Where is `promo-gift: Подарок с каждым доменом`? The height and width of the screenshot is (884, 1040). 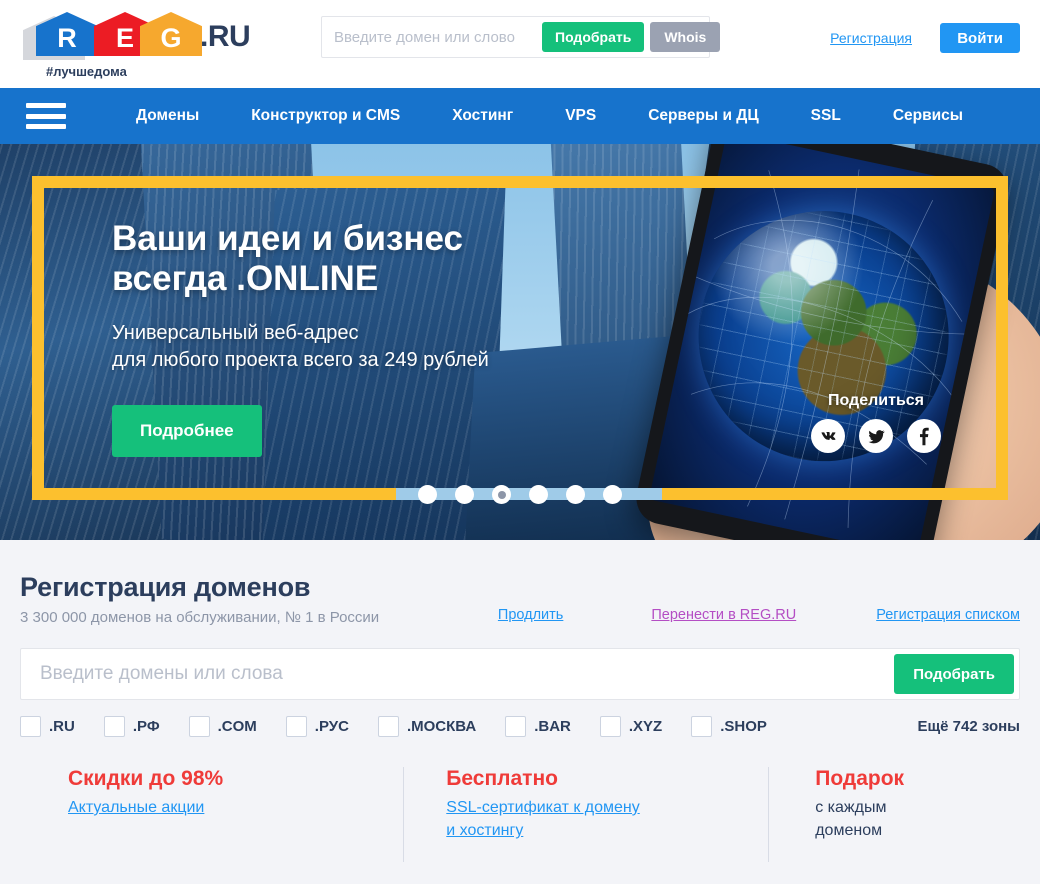 promo-gift: Подарок с каждым доменом is located at coordinates (894, 804).